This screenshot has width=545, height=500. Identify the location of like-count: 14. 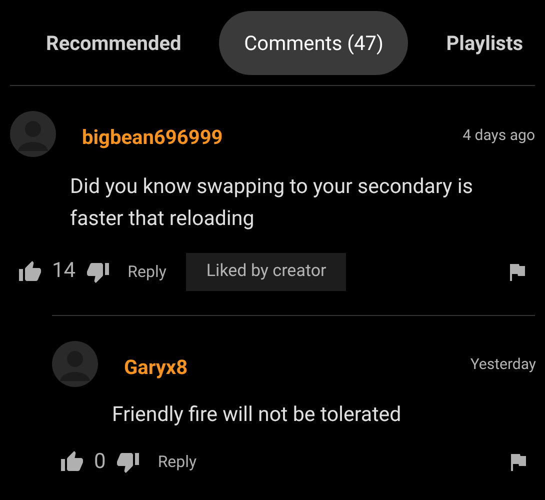
(64, 271).